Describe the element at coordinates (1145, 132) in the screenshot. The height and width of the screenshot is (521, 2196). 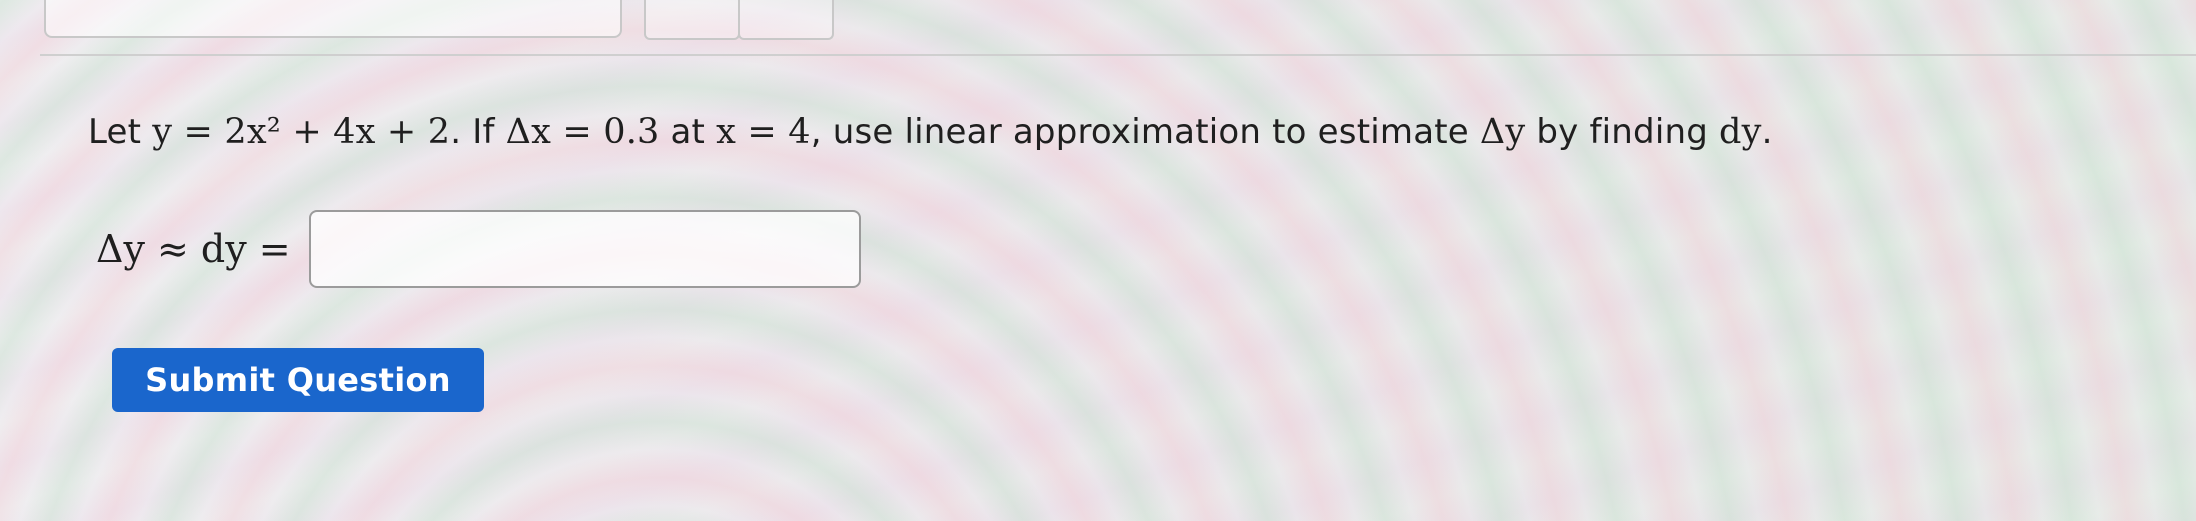
I see `question-text-part: , use linear approximation to estimate` at that location.